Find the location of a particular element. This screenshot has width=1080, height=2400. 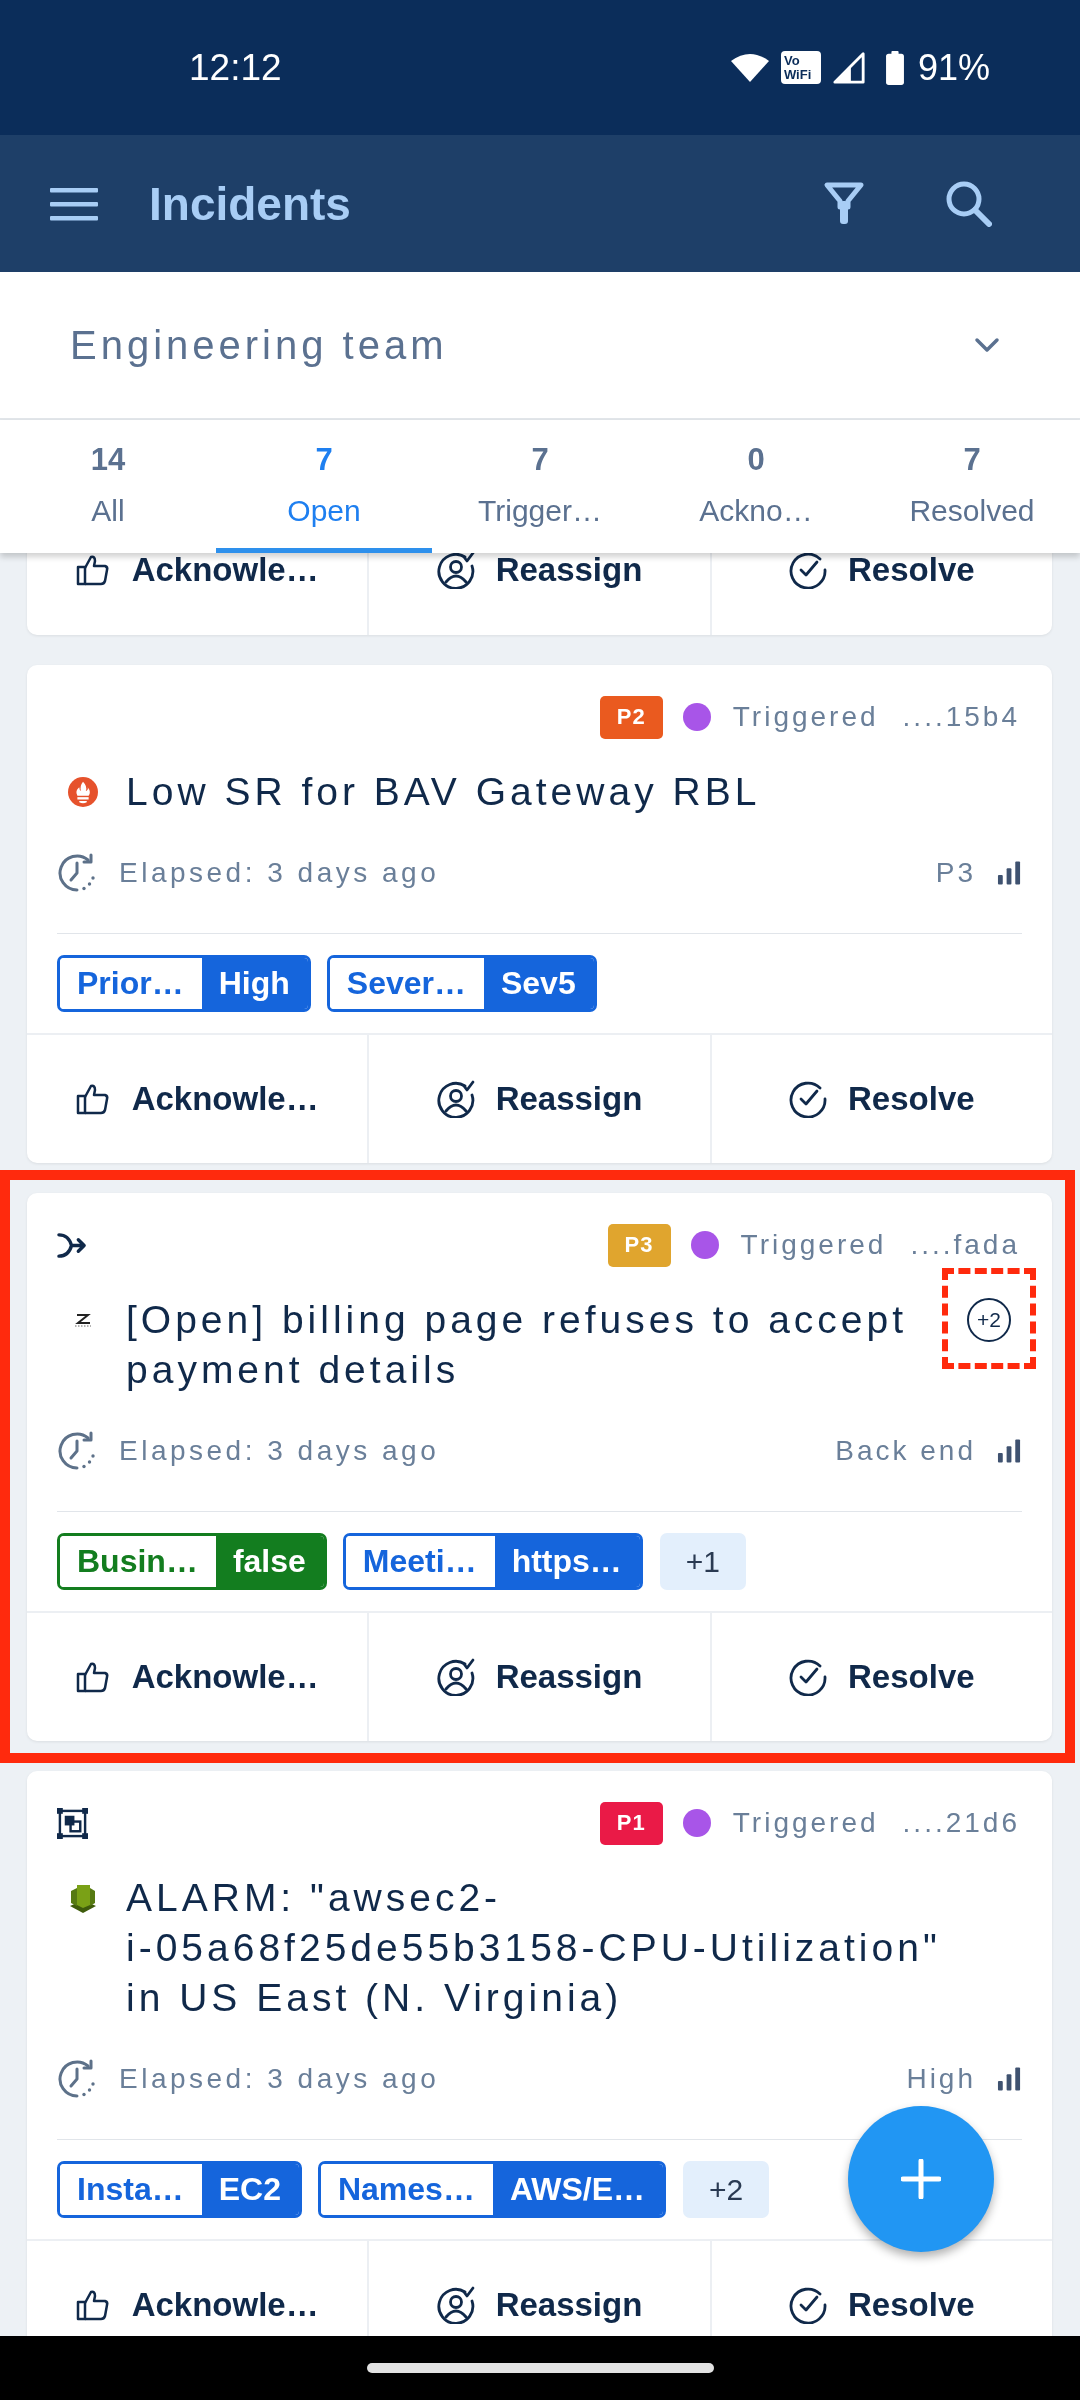

wifi-icon is located at coordinates (749, 67).